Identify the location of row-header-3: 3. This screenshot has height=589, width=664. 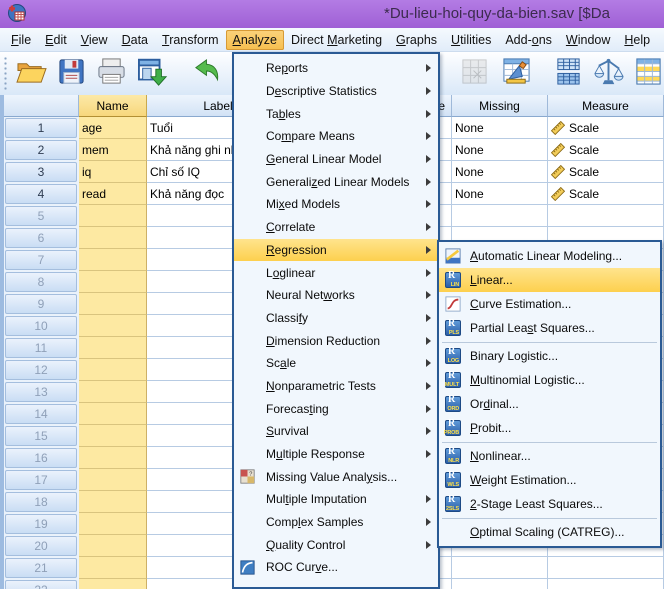
(41, 172).